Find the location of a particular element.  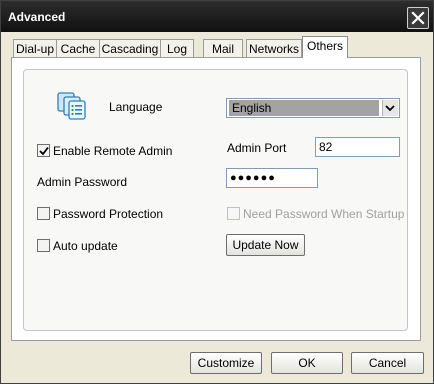

titlebar: Advanced is located at coordinates (217, 16).